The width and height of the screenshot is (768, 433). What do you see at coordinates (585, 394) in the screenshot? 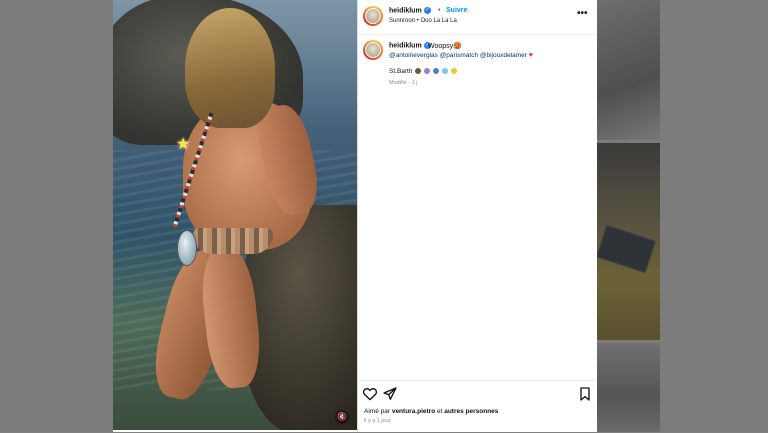
I see `bookmark-icon` at bounding box center [585, 394].